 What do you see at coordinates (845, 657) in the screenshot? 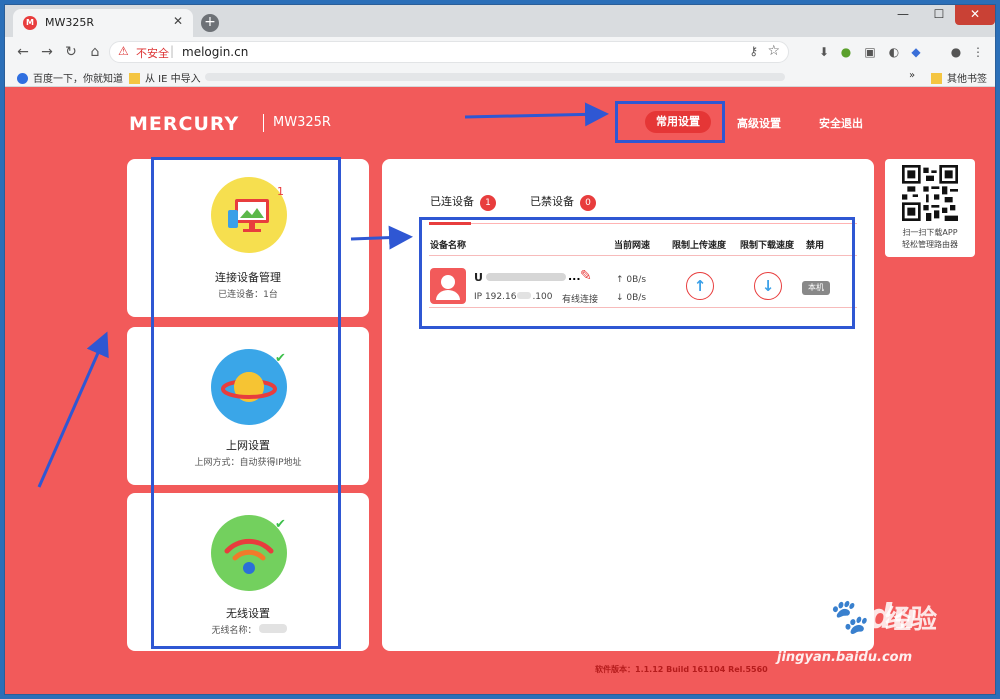
I see `watermark-url: jingyan.baidu.com` at bounding box center [845, 657].